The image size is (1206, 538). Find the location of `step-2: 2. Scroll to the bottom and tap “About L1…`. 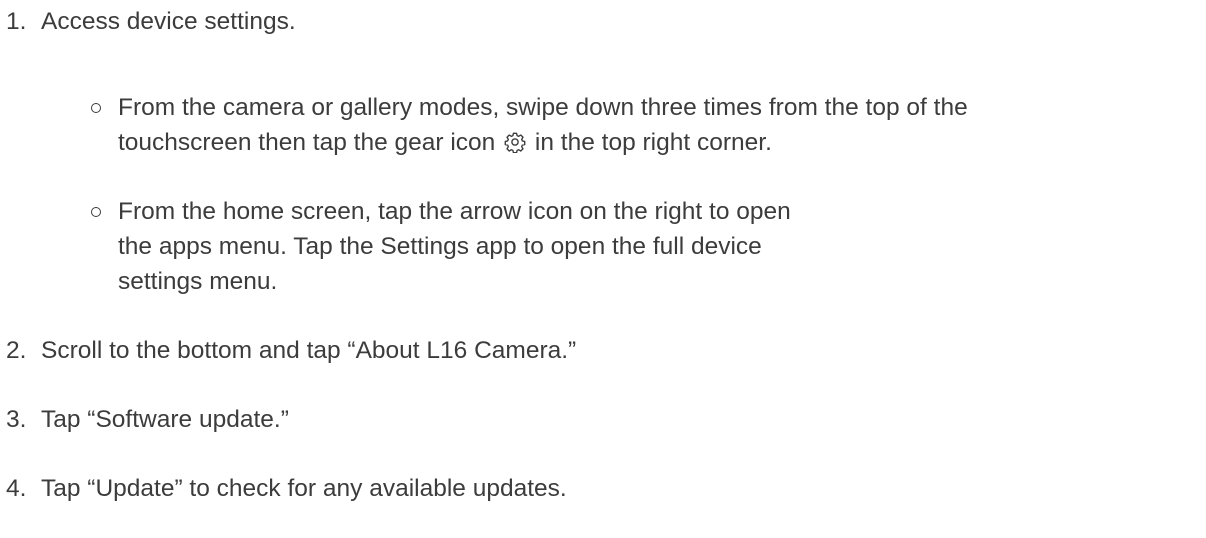

step-2: 2. Scroll to the bottom and tap “About L1… is located at coordinates (291, 350).